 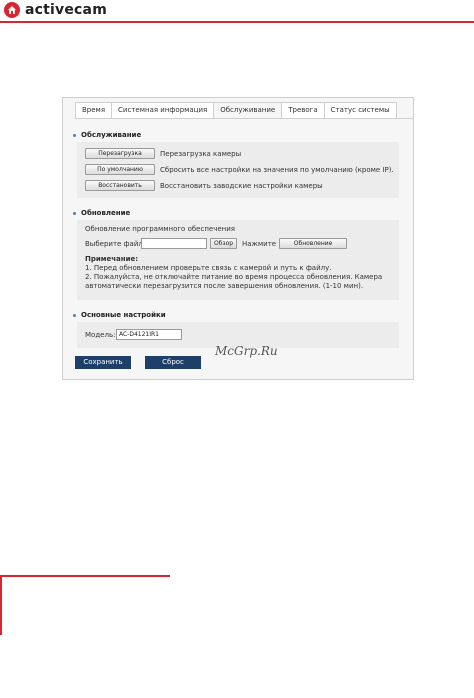 What do you see at coordinates (160, 229) in the screenshot?
I see `update-subtitle: Обновление программного обеспечения` at bounding box center [160, 229].